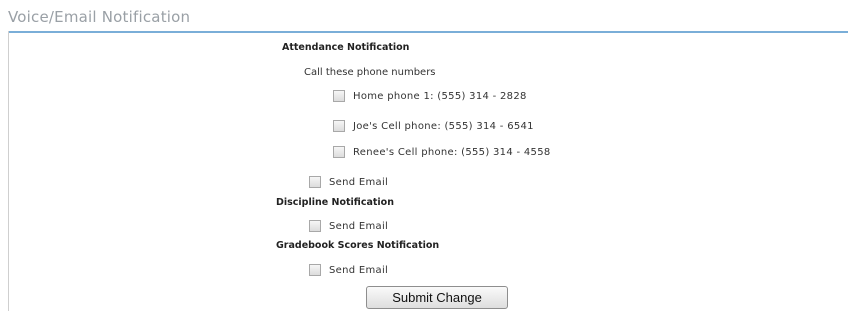  Describe the element at coordinates (315, 226) in the screenshot. I see `discipline-send-email-checkbox` at that location.